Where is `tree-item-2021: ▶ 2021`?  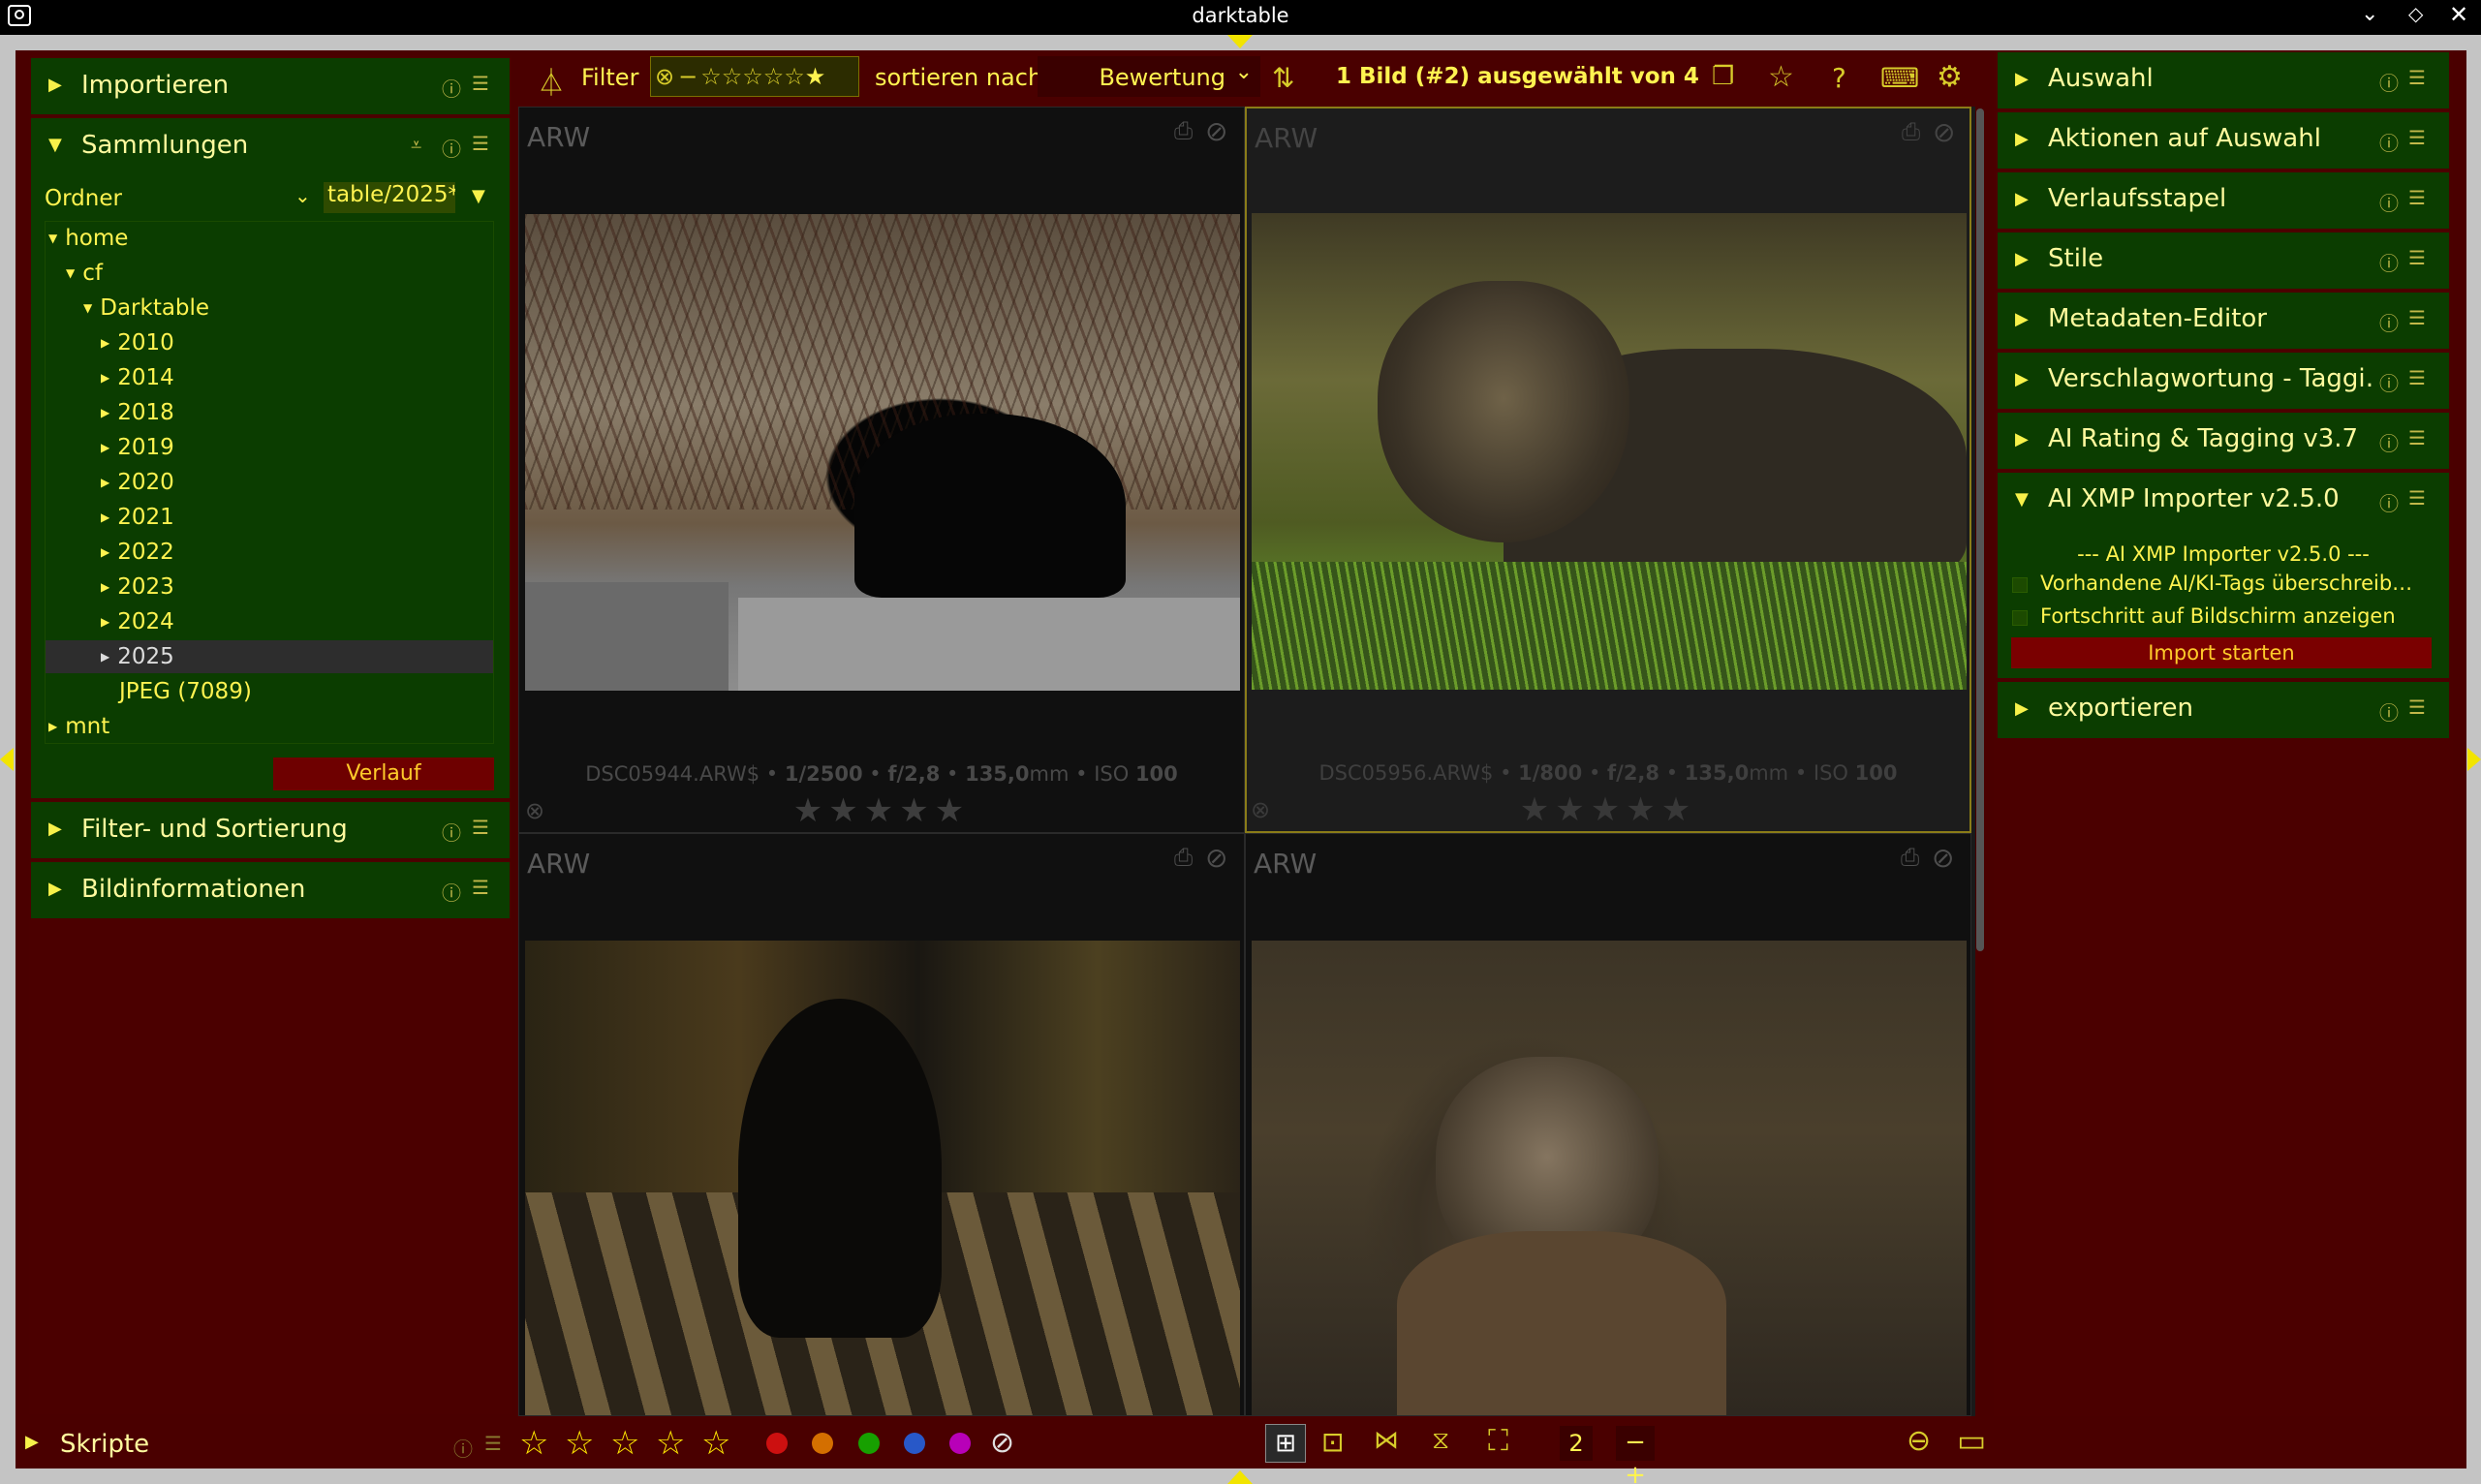
tree-item-2021: ▶ 2021 is located at coordinates (137, 517).